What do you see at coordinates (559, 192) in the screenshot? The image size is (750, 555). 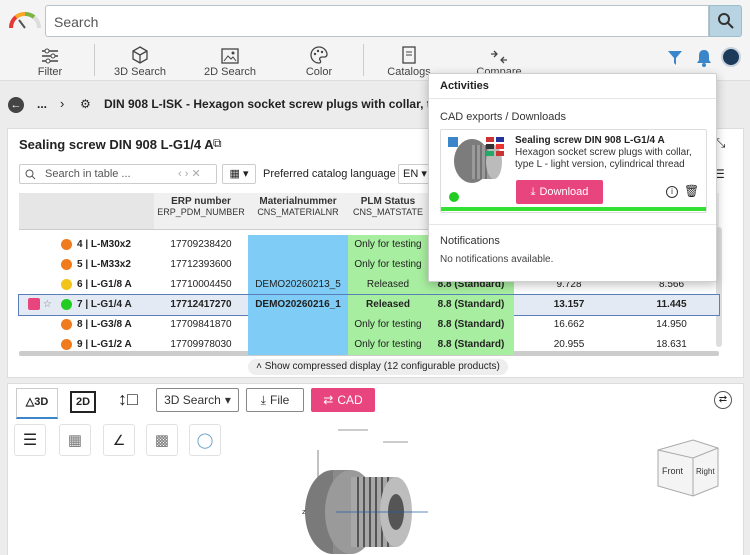 I see `download-button: ⤓ Download` at bounding box center [559, 192].